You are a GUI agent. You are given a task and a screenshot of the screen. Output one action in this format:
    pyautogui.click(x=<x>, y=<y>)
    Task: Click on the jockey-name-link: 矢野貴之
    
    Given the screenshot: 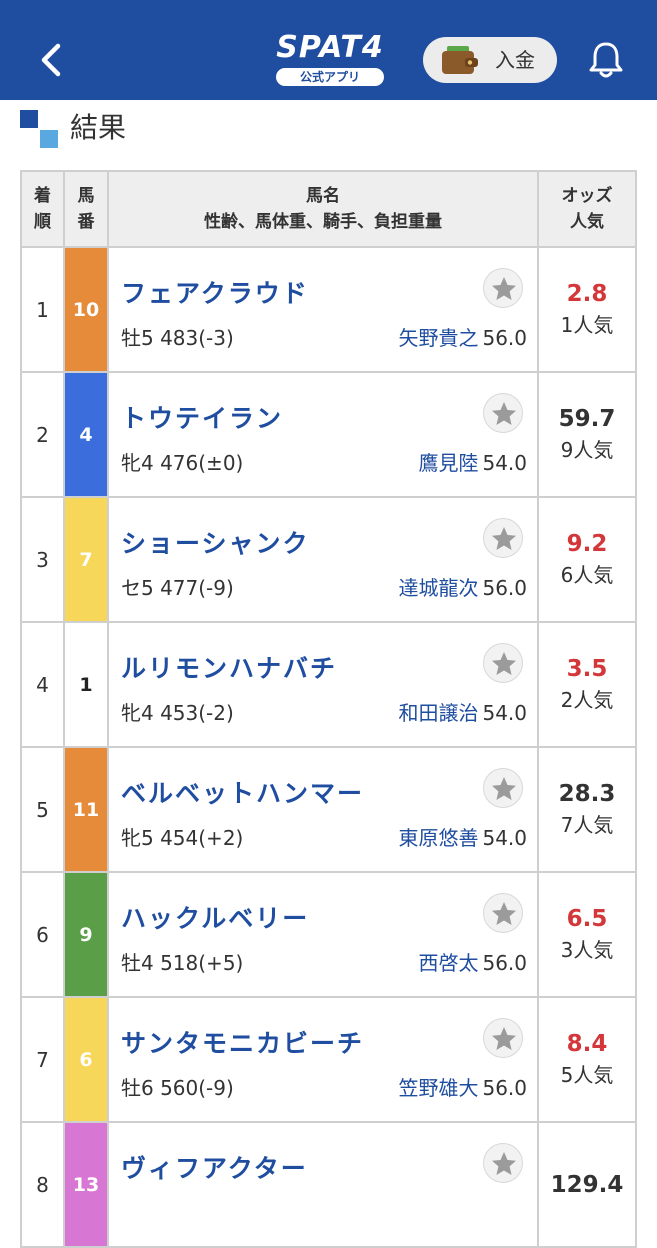 What is the action you would take?
    pyautogui.click(x=438, y=338)
    